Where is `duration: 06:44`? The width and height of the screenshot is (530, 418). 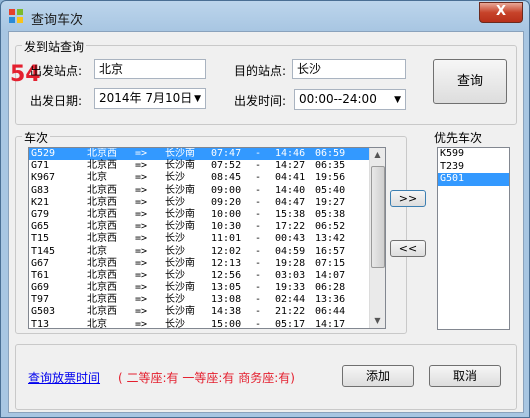
duration: 06:44 is located at coordinates (330, 312).